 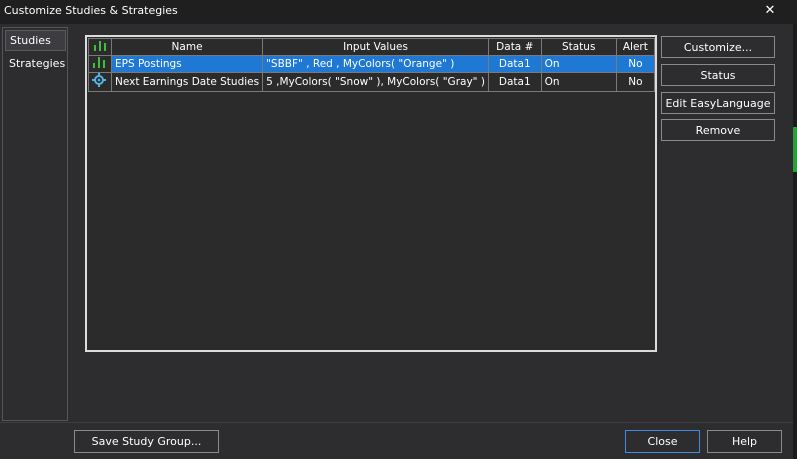 I want to click on column-header-icon, so click(x=100, y=47).